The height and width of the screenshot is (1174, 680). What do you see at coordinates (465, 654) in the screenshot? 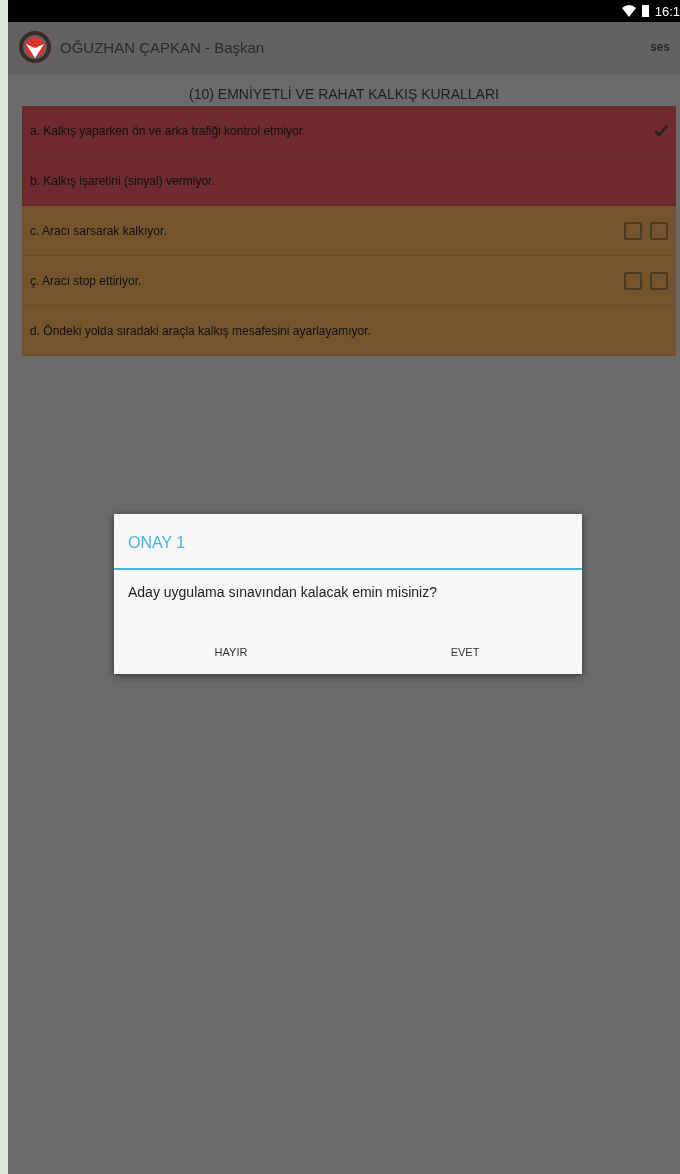
I see `dialog-button: EVET` at bounding box center [465, 654].